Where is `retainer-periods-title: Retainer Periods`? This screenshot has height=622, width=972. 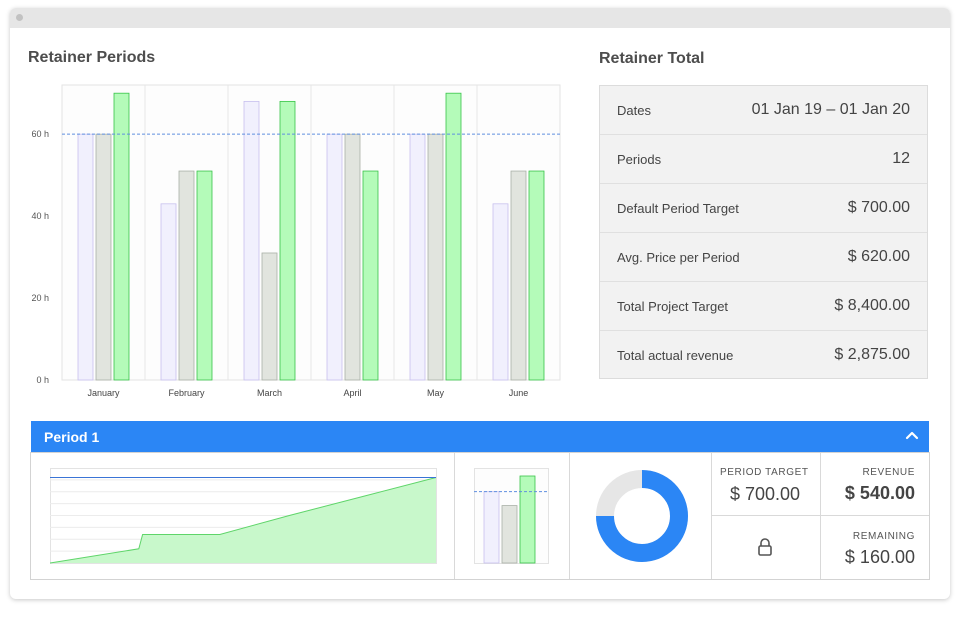
retainer-periods-title: Retainer Periods is located at coordinates (92, 57).